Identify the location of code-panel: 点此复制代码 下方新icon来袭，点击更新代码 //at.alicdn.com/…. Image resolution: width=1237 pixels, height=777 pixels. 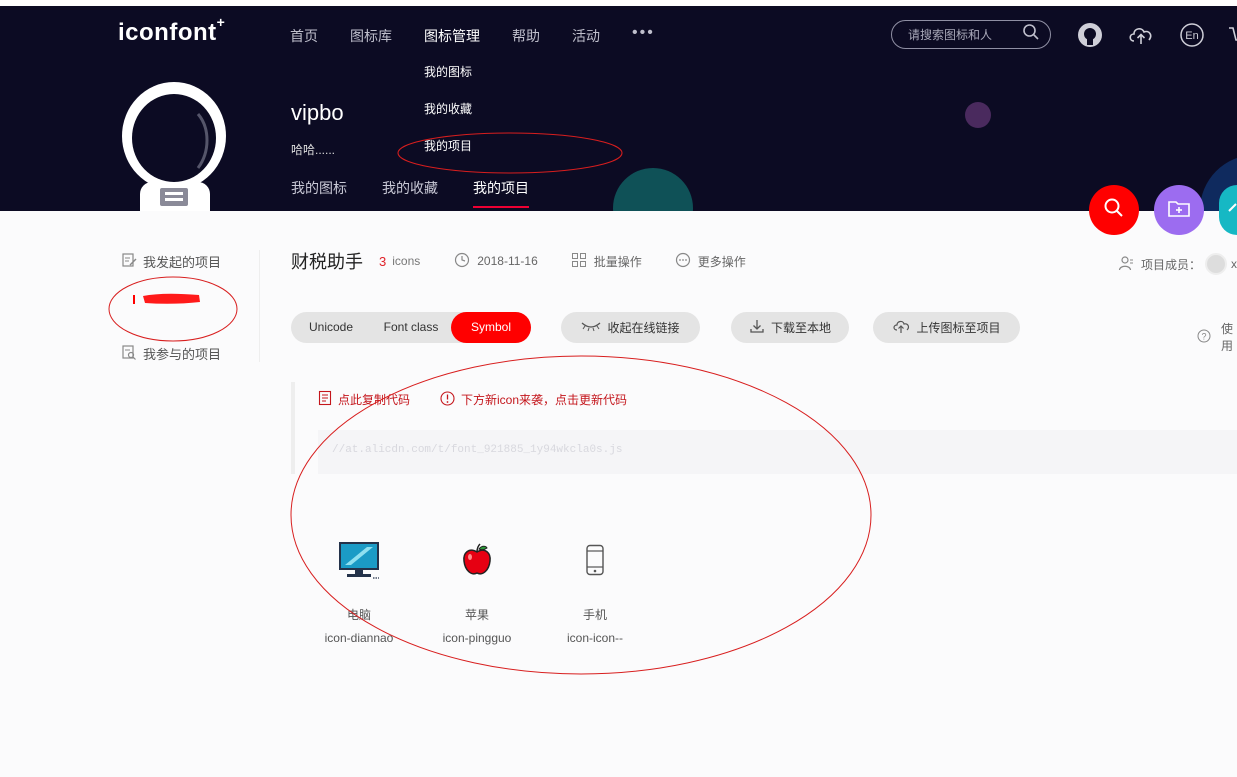
(764, 428).